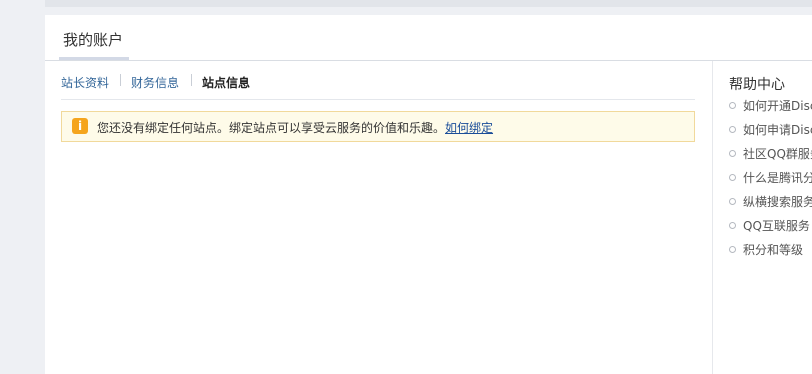 This screenshot has width=812, height=374. What do you see at coordinates (777, 106) in the screenshot?
I see `help-item-label: 如何开通Disc` at bounding box center [777, 106].